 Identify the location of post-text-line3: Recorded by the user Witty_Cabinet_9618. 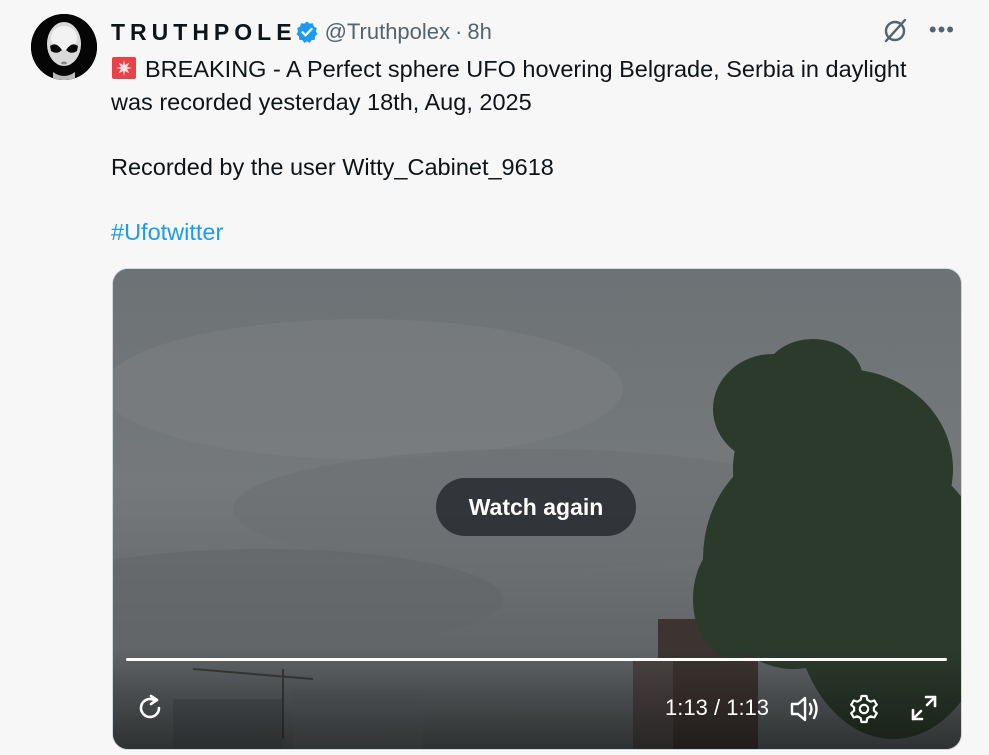
(332, 167).